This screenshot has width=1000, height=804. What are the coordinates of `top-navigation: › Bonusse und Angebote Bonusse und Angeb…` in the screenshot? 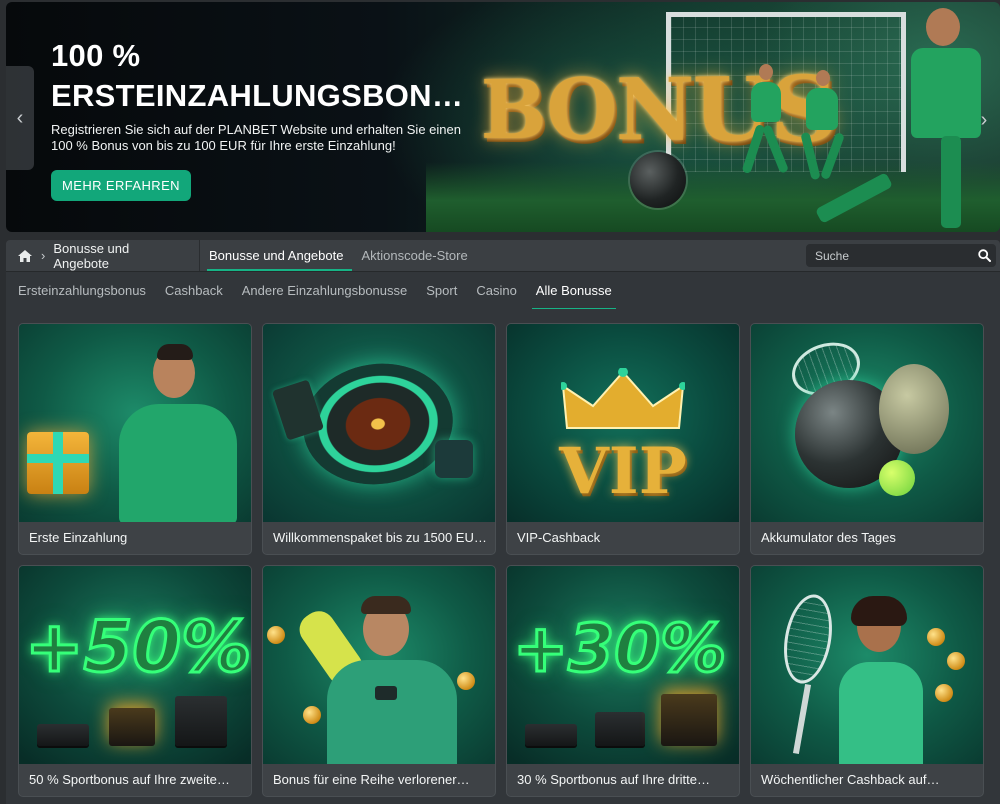 It's located at (503, 255).